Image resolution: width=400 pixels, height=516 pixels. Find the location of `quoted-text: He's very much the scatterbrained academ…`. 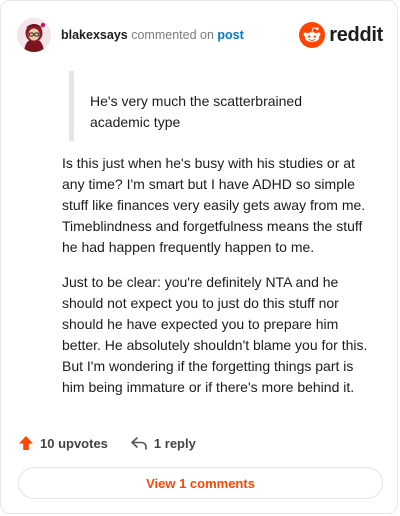

quoted-text: He's very much the scatterbrained academ… is located at coordinates (214, 106).